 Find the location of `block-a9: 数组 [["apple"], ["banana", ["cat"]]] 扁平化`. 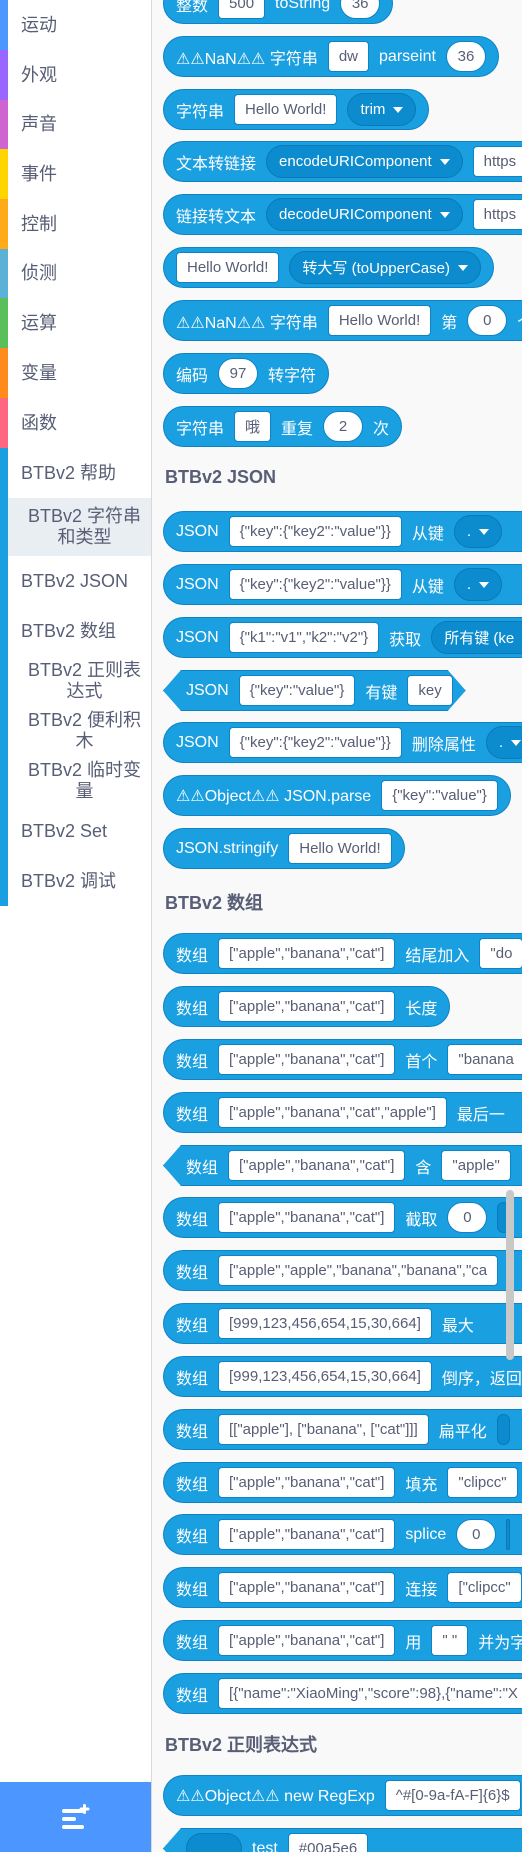

block-a9: 数组 [["apple"], ["banana", ["cat"]]] 扁平化 is located at coordinates (342, 1429).